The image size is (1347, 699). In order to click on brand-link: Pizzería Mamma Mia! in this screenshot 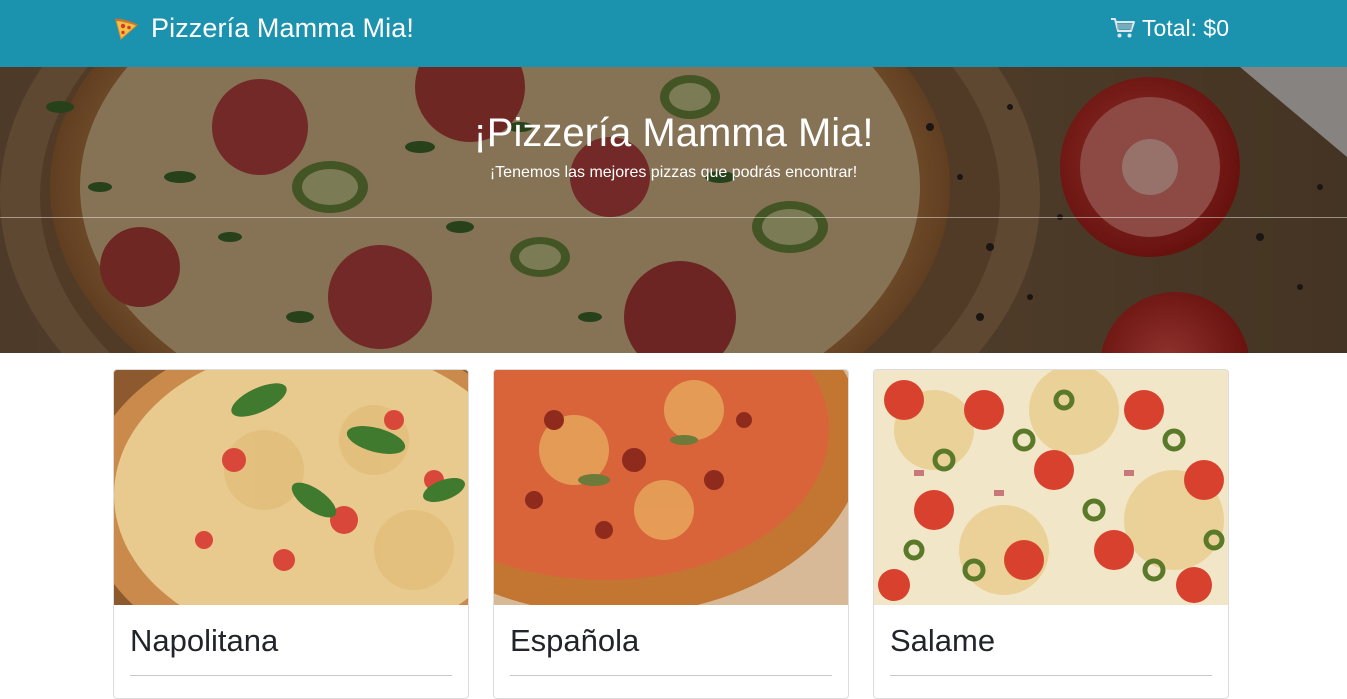, I will do `click(263, 28)`.